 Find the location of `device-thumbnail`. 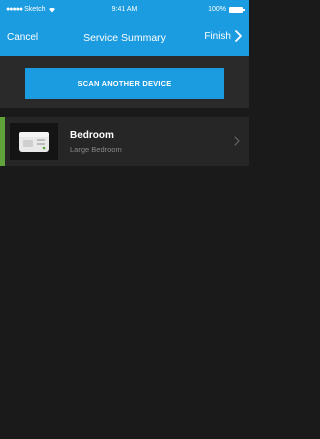

device-thumbnail is located at coordinates (34, 141).